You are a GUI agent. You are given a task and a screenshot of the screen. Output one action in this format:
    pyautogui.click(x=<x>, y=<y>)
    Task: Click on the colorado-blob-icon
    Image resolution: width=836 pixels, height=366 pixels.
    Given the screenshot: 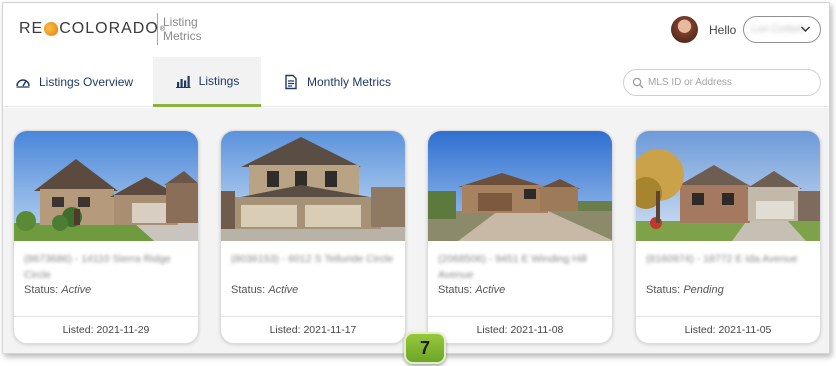 What is the action you would take?
    pyautogui.click(x=51, y=29)
    